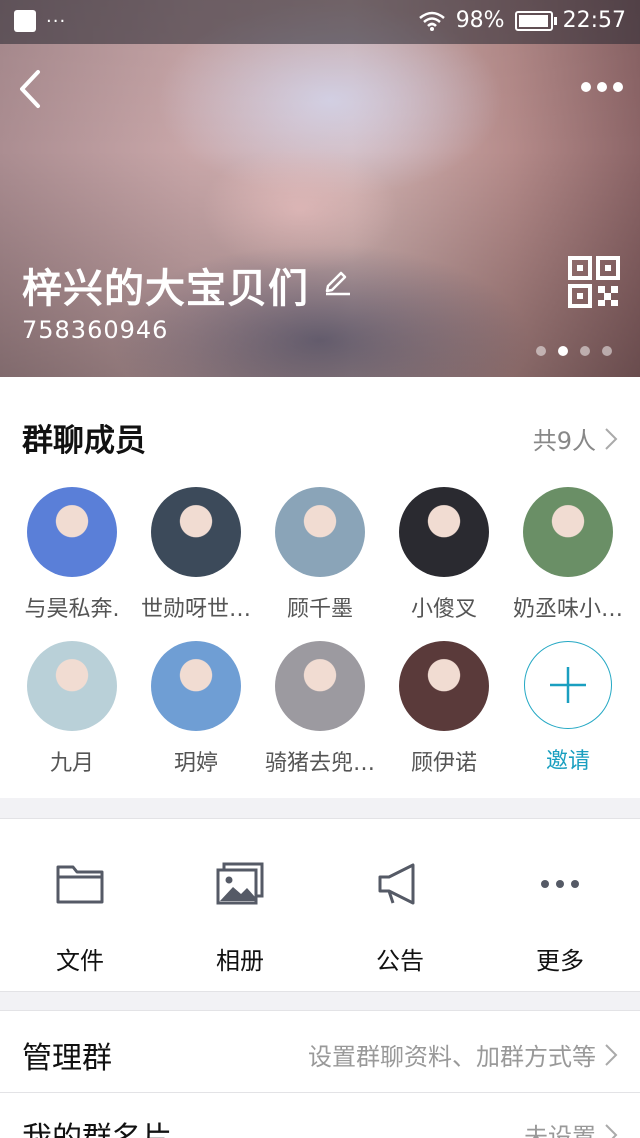 This screenshot has width=640, height=1138. I want to click on plus-icon, so click(568, 685).